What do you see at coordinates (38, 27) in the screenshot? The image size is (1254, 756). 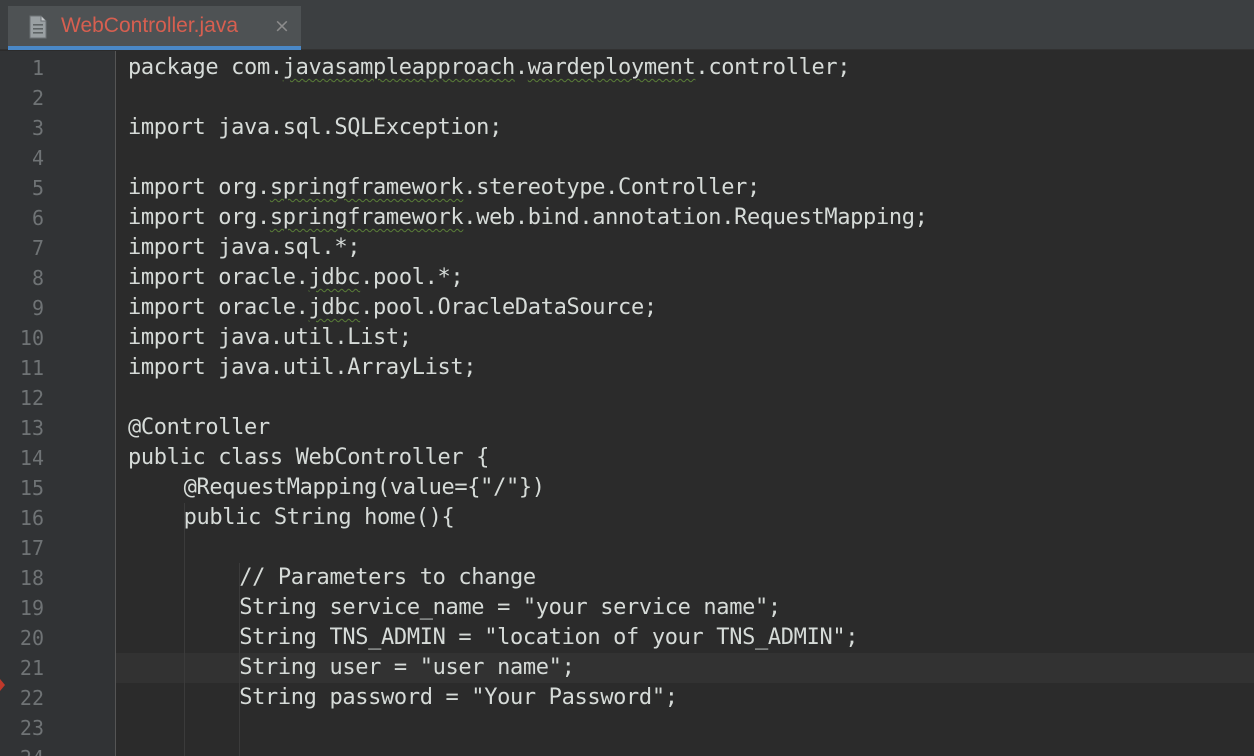 I see `java-file-icon` at bounding box center [38, 27].